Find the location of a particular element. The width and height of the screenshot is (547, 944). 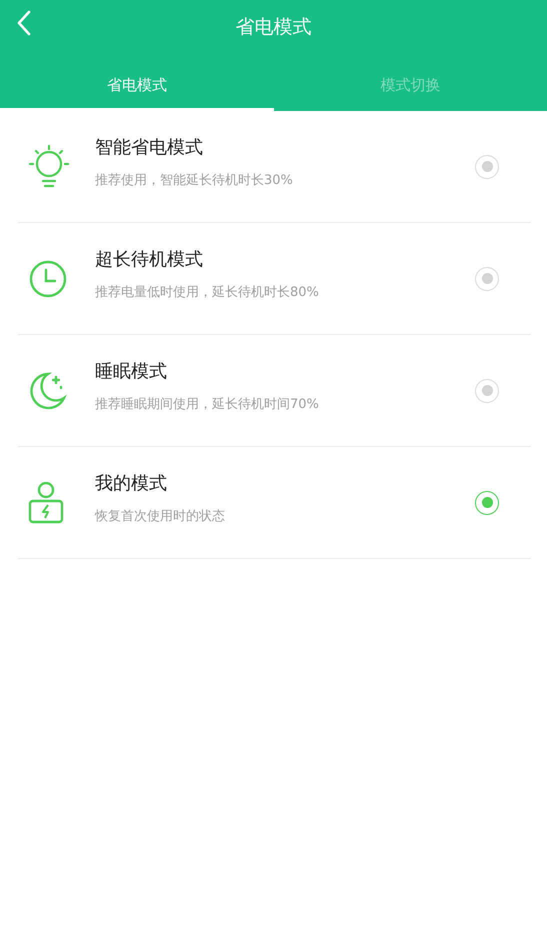

mode-item: 我的模式 恢复首次使用时的状态 is located at coordinates (274, 503).